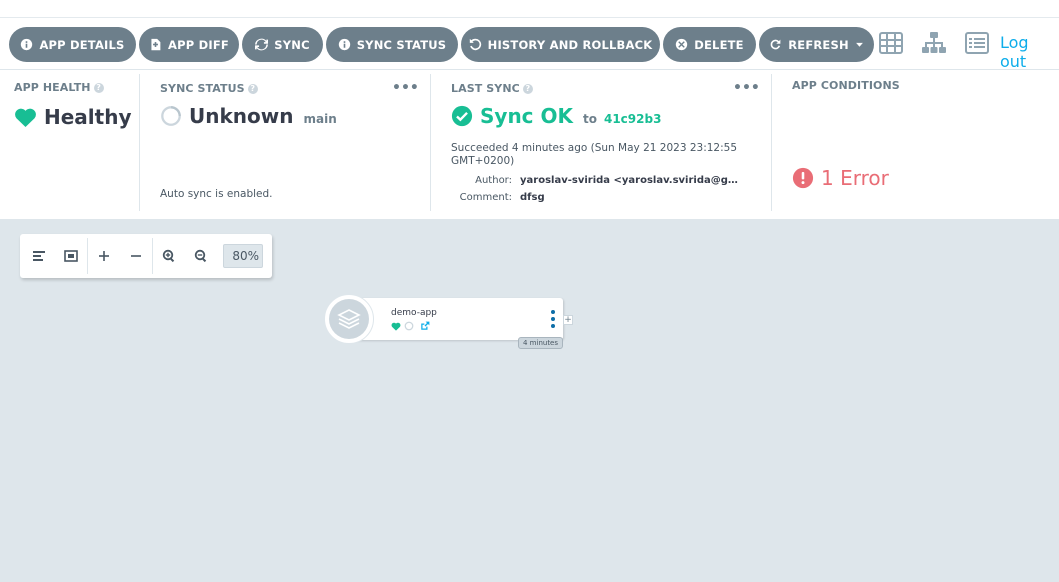 The image size is (1059, 582). What do you see at coordinates (475, 44) in the screenshot?
I see `history-icon` at bounding box center [475, 44].